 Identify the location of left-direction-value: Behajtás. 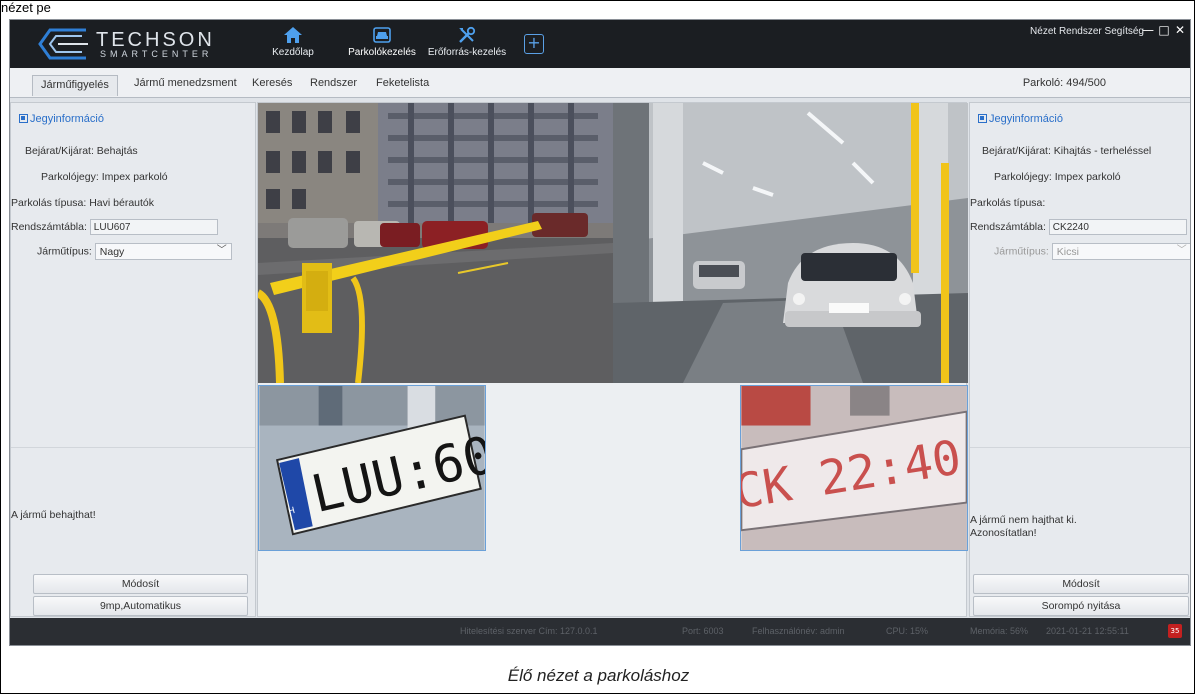
(117, 151).